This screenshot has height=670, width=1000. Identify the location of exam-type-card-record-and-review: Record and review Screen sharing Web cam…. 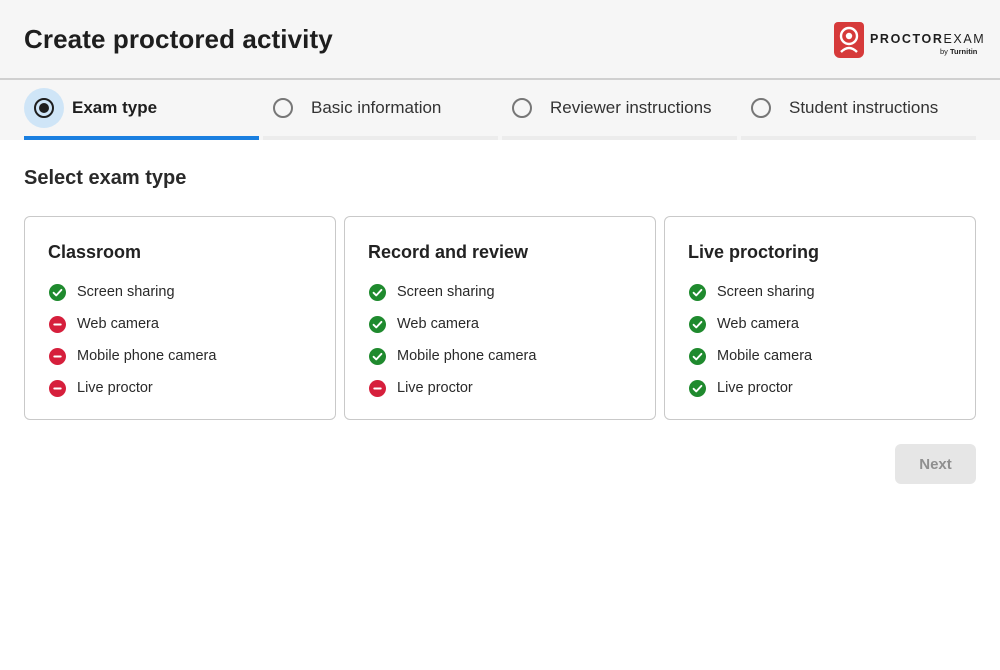
(500, 318).